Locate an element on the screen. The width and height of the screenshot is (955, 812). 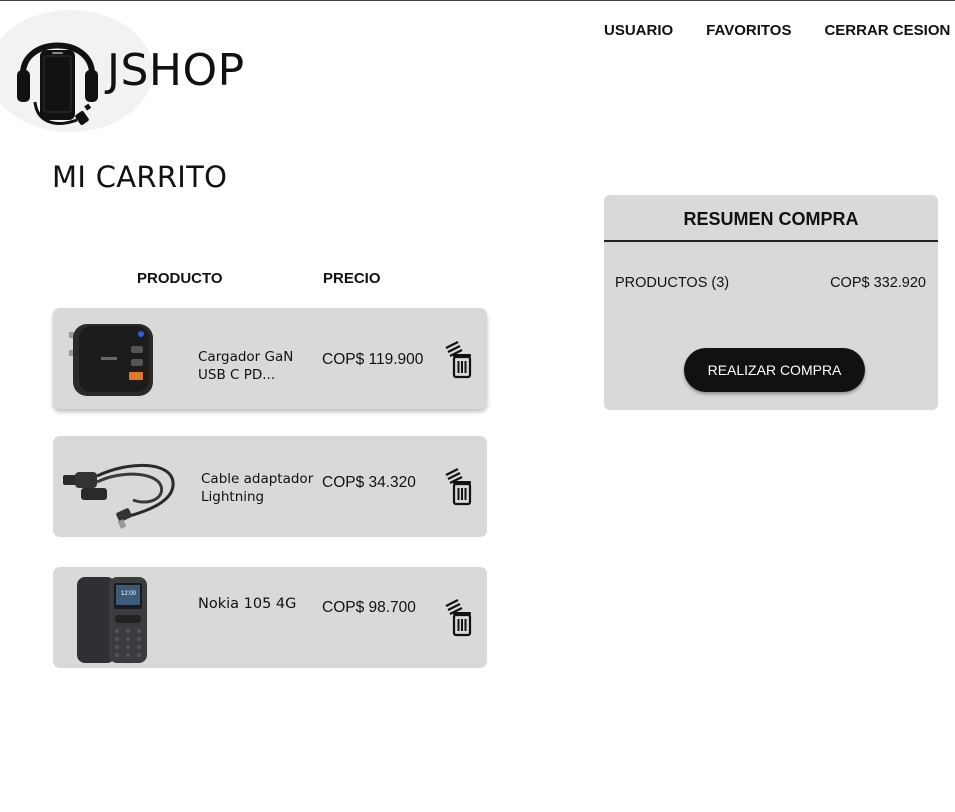
product-price: COP$ 98.700 is located at coordinates (369, 607).